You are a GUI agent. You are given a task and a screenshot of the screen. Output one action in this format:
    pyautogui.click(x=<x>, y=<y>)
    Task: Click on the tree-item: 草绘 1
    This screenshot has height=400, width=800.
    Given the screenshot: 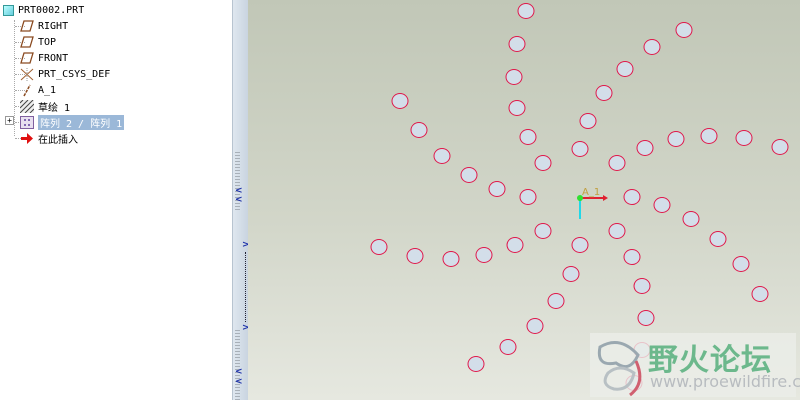 What is the action you would take?
    pyautogui.click(x=45, y=106)
    